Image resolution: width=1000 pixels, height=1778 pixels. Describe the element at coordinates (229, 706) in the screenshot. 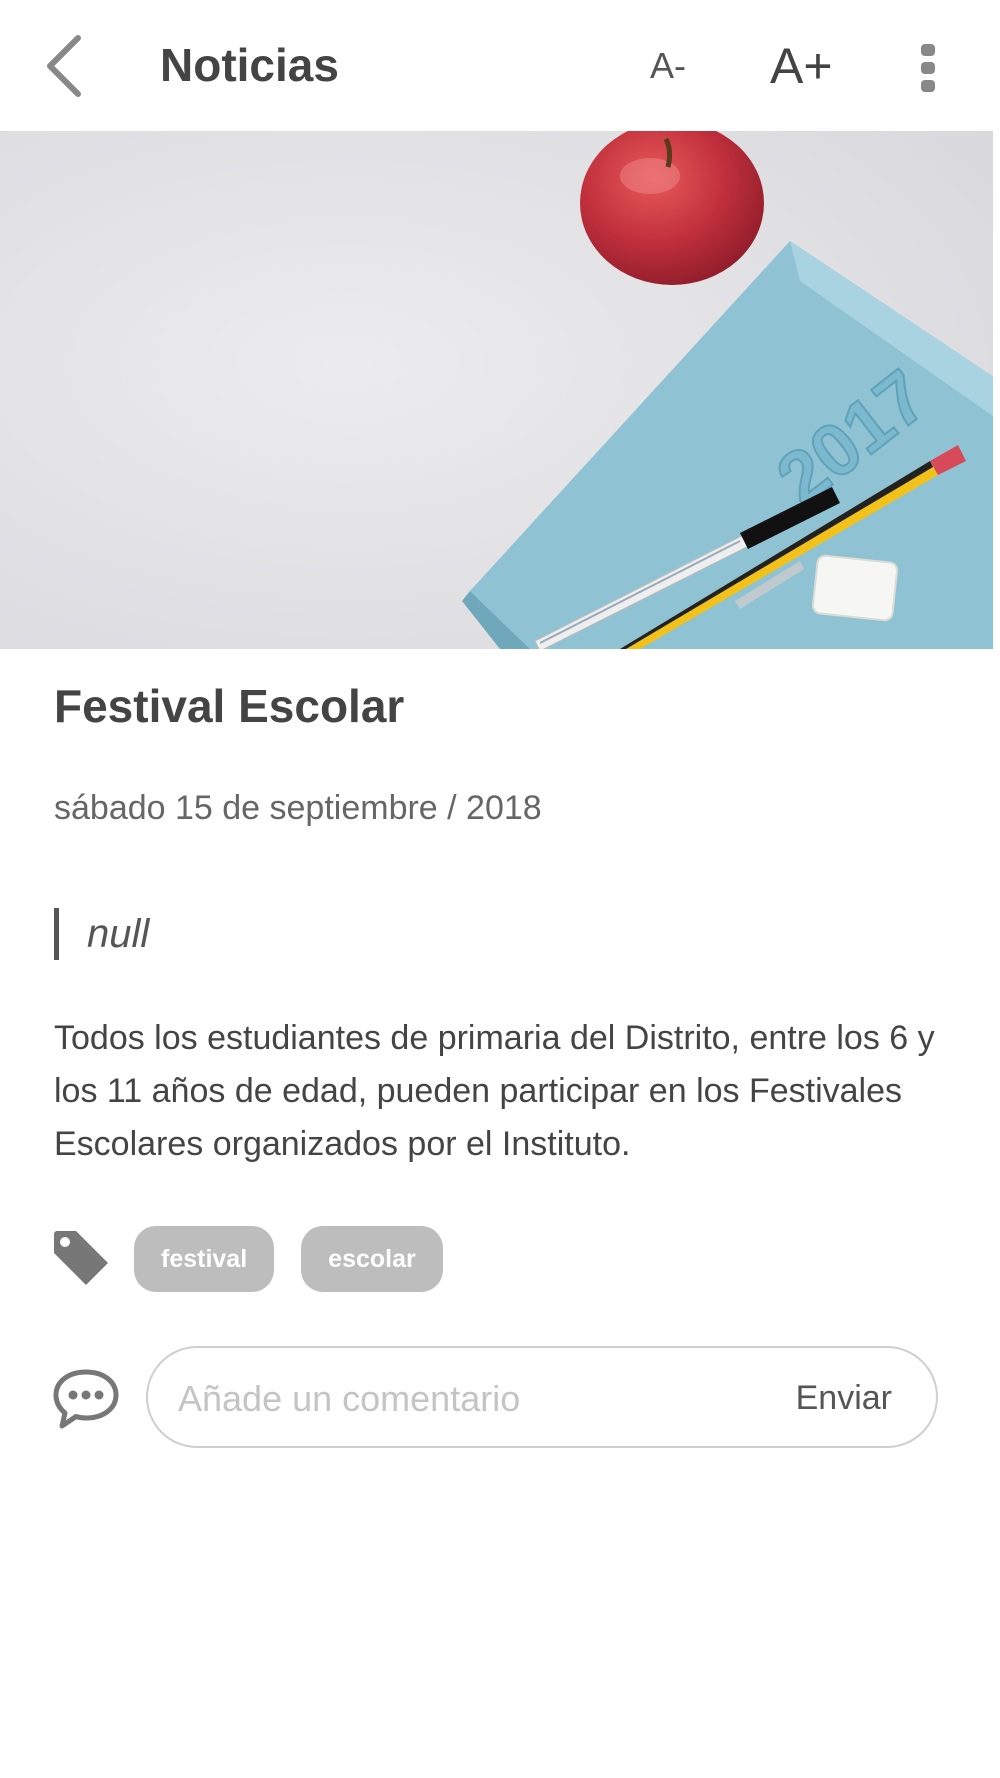

I see `article-title: Festival Escolar` at that location.